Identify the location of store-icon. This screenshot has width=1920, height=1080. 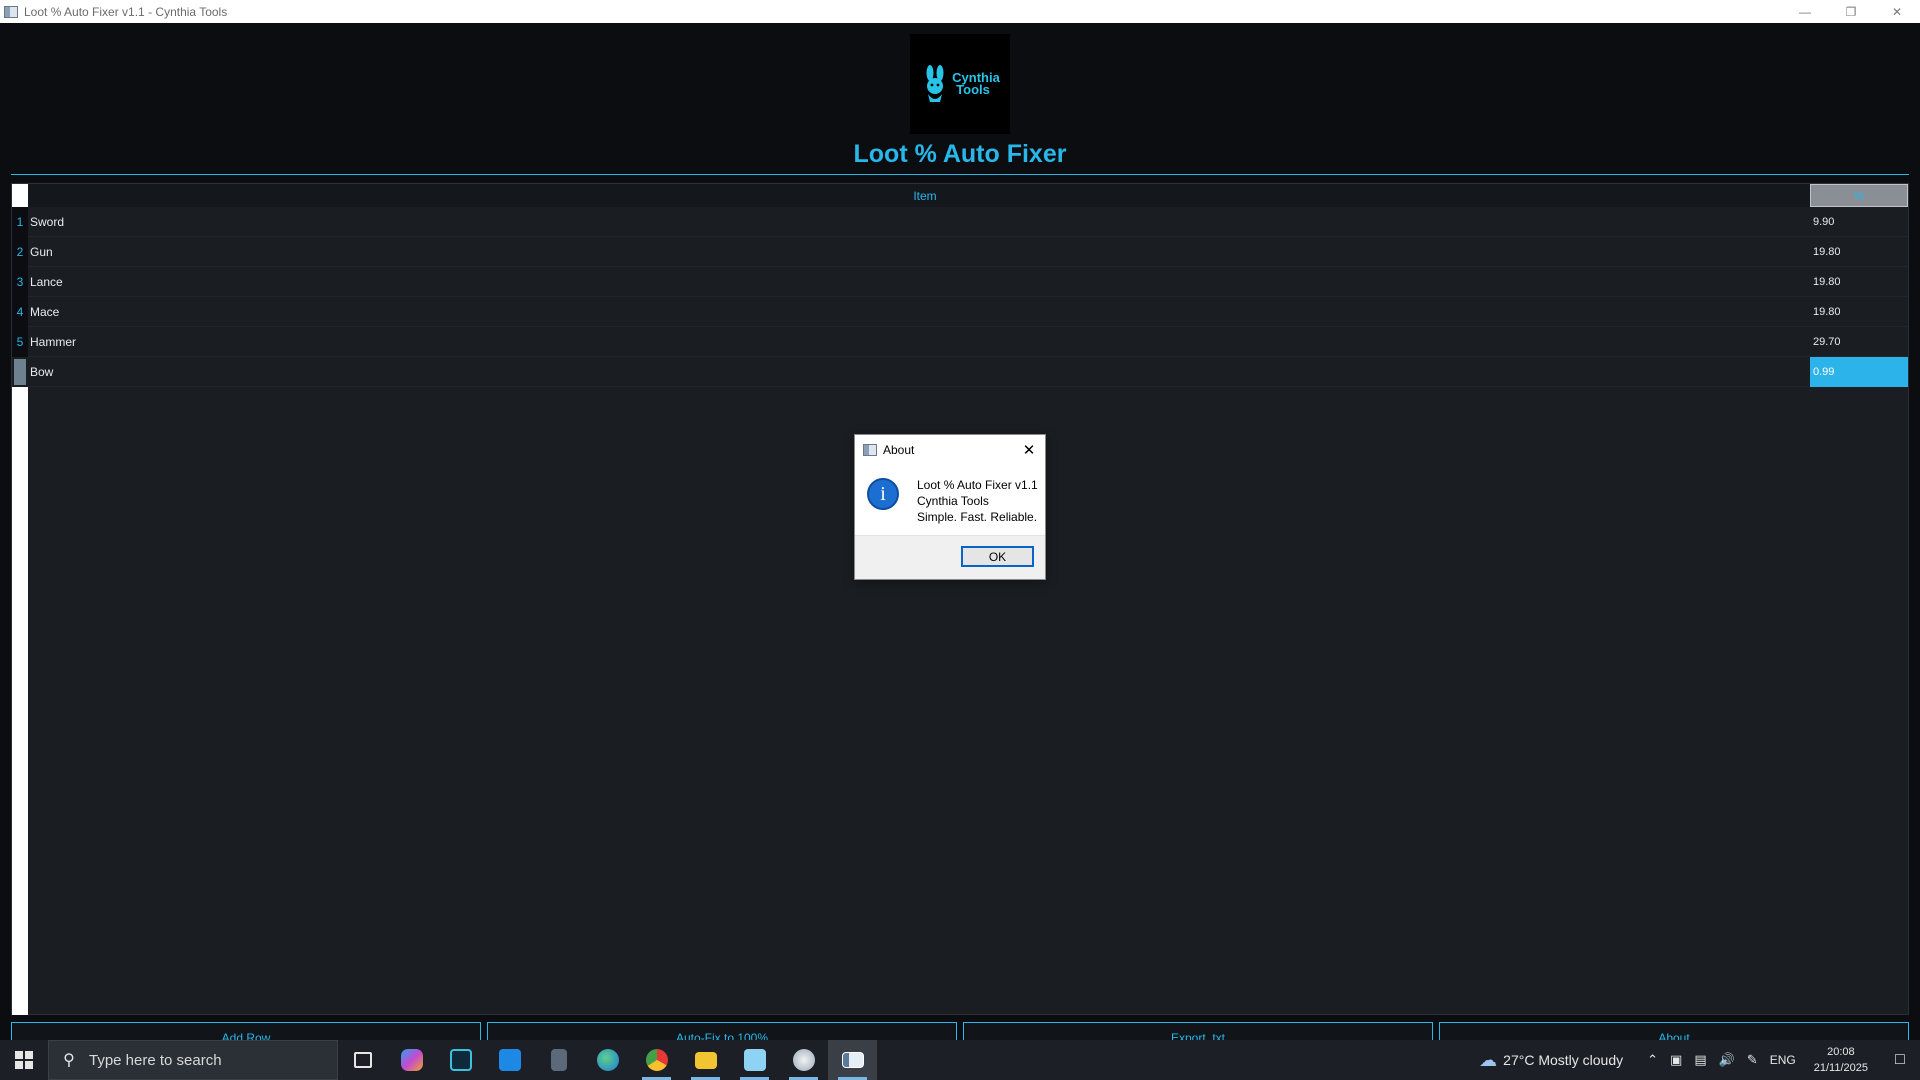
(509, 1060).